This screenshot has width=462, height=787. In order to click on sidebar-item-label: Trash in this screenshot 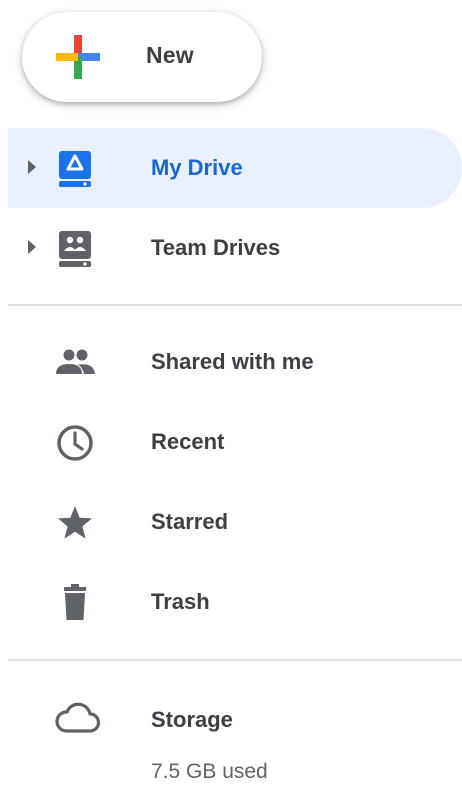, I will do `click(180, 601)`.